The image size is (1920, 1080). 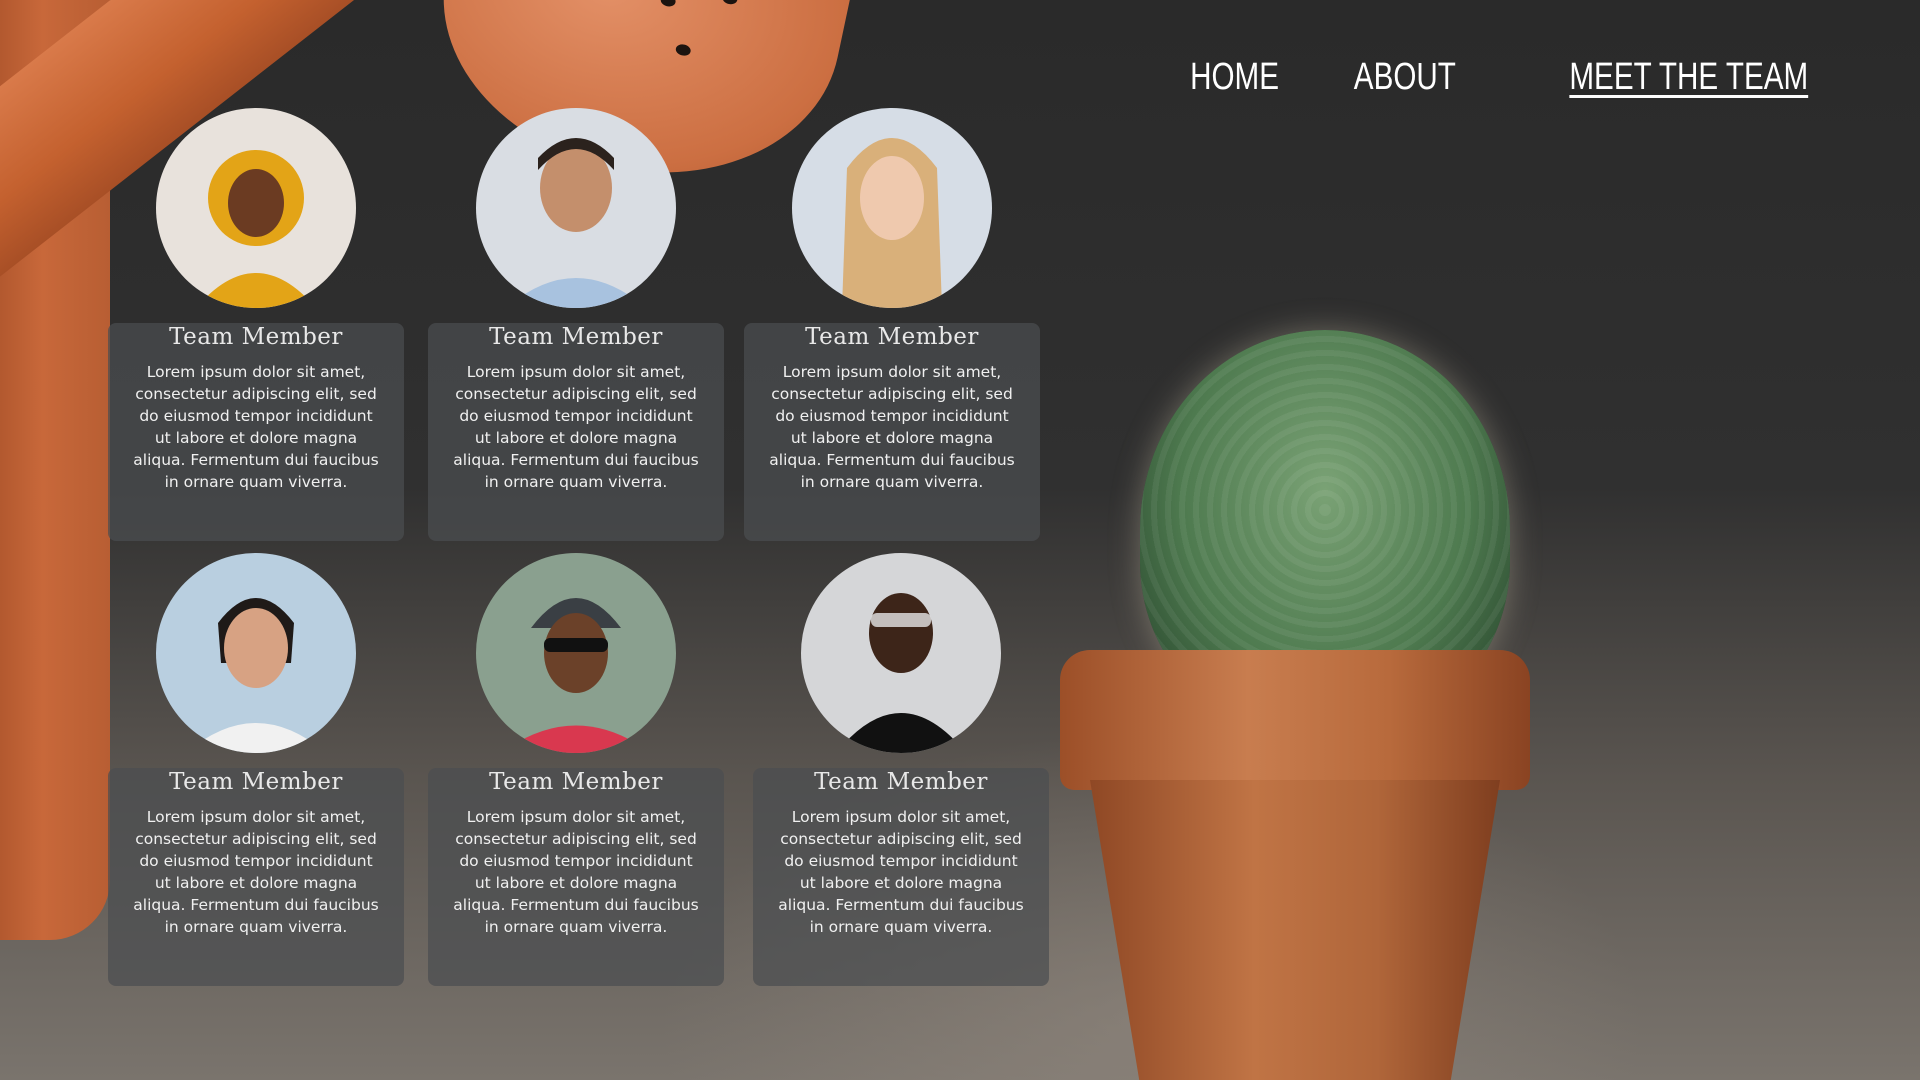 What do you see at coordinates (1688, 77) in the screenshot?
I see `nav-meet-the-team: MEET THE TEAM` at bounding box center [1688, 77].